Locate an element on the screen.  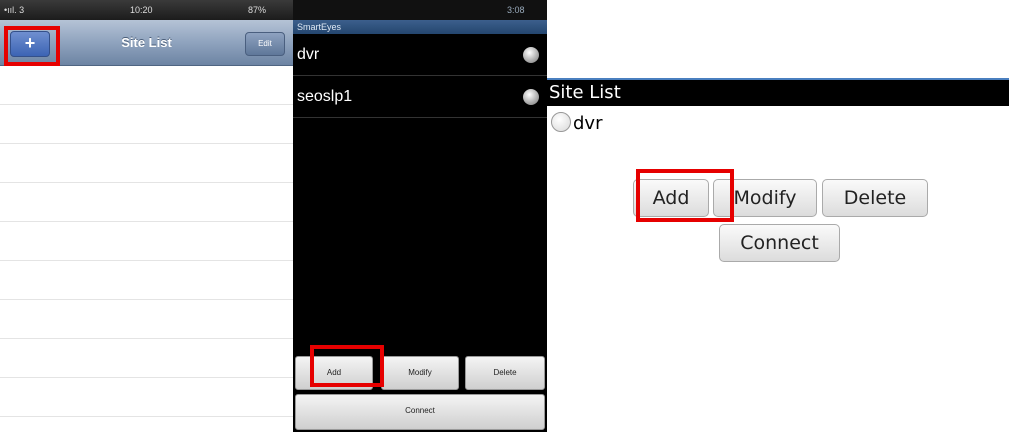
status-time: 10:20 is located at coordinates (141, 10).